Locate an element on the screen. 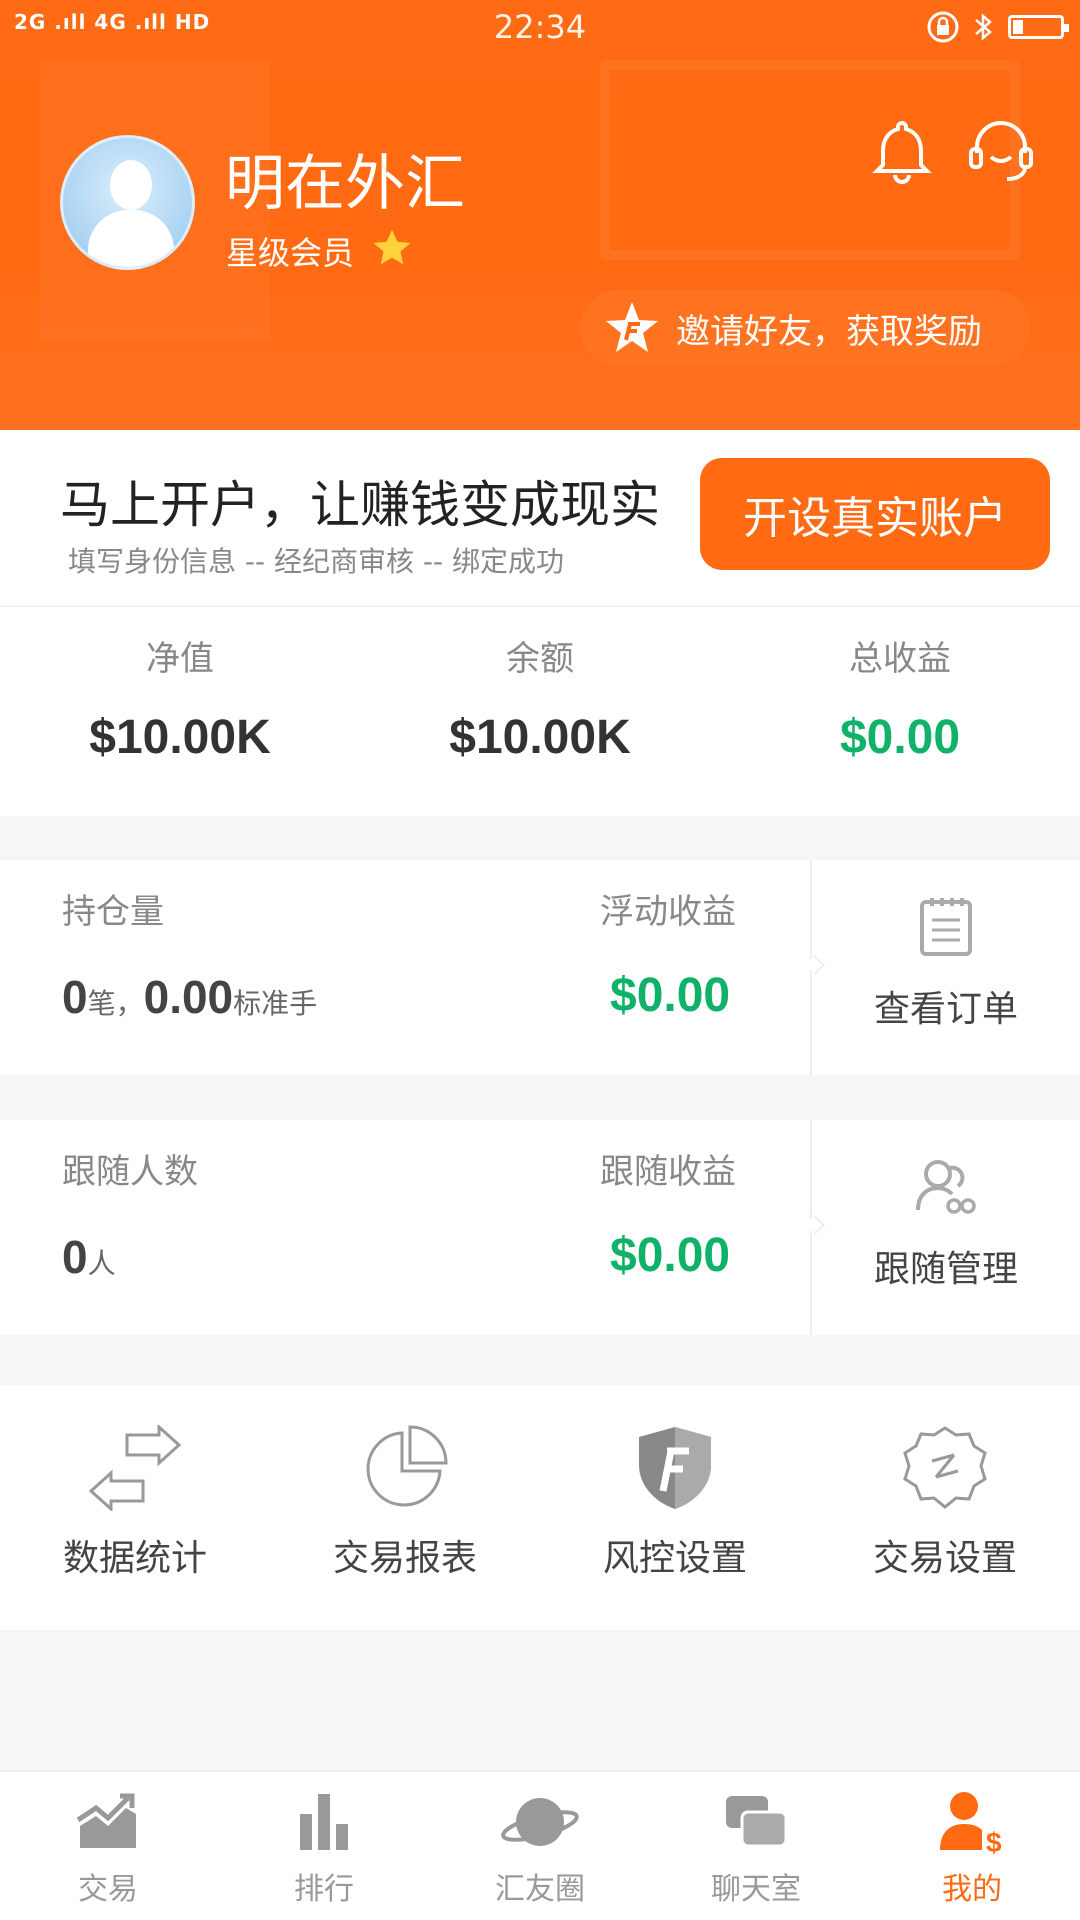 This screenshot has width=1080, height=1920. follow-profit-value: $0.00 is located at coordinates (670, 1255).